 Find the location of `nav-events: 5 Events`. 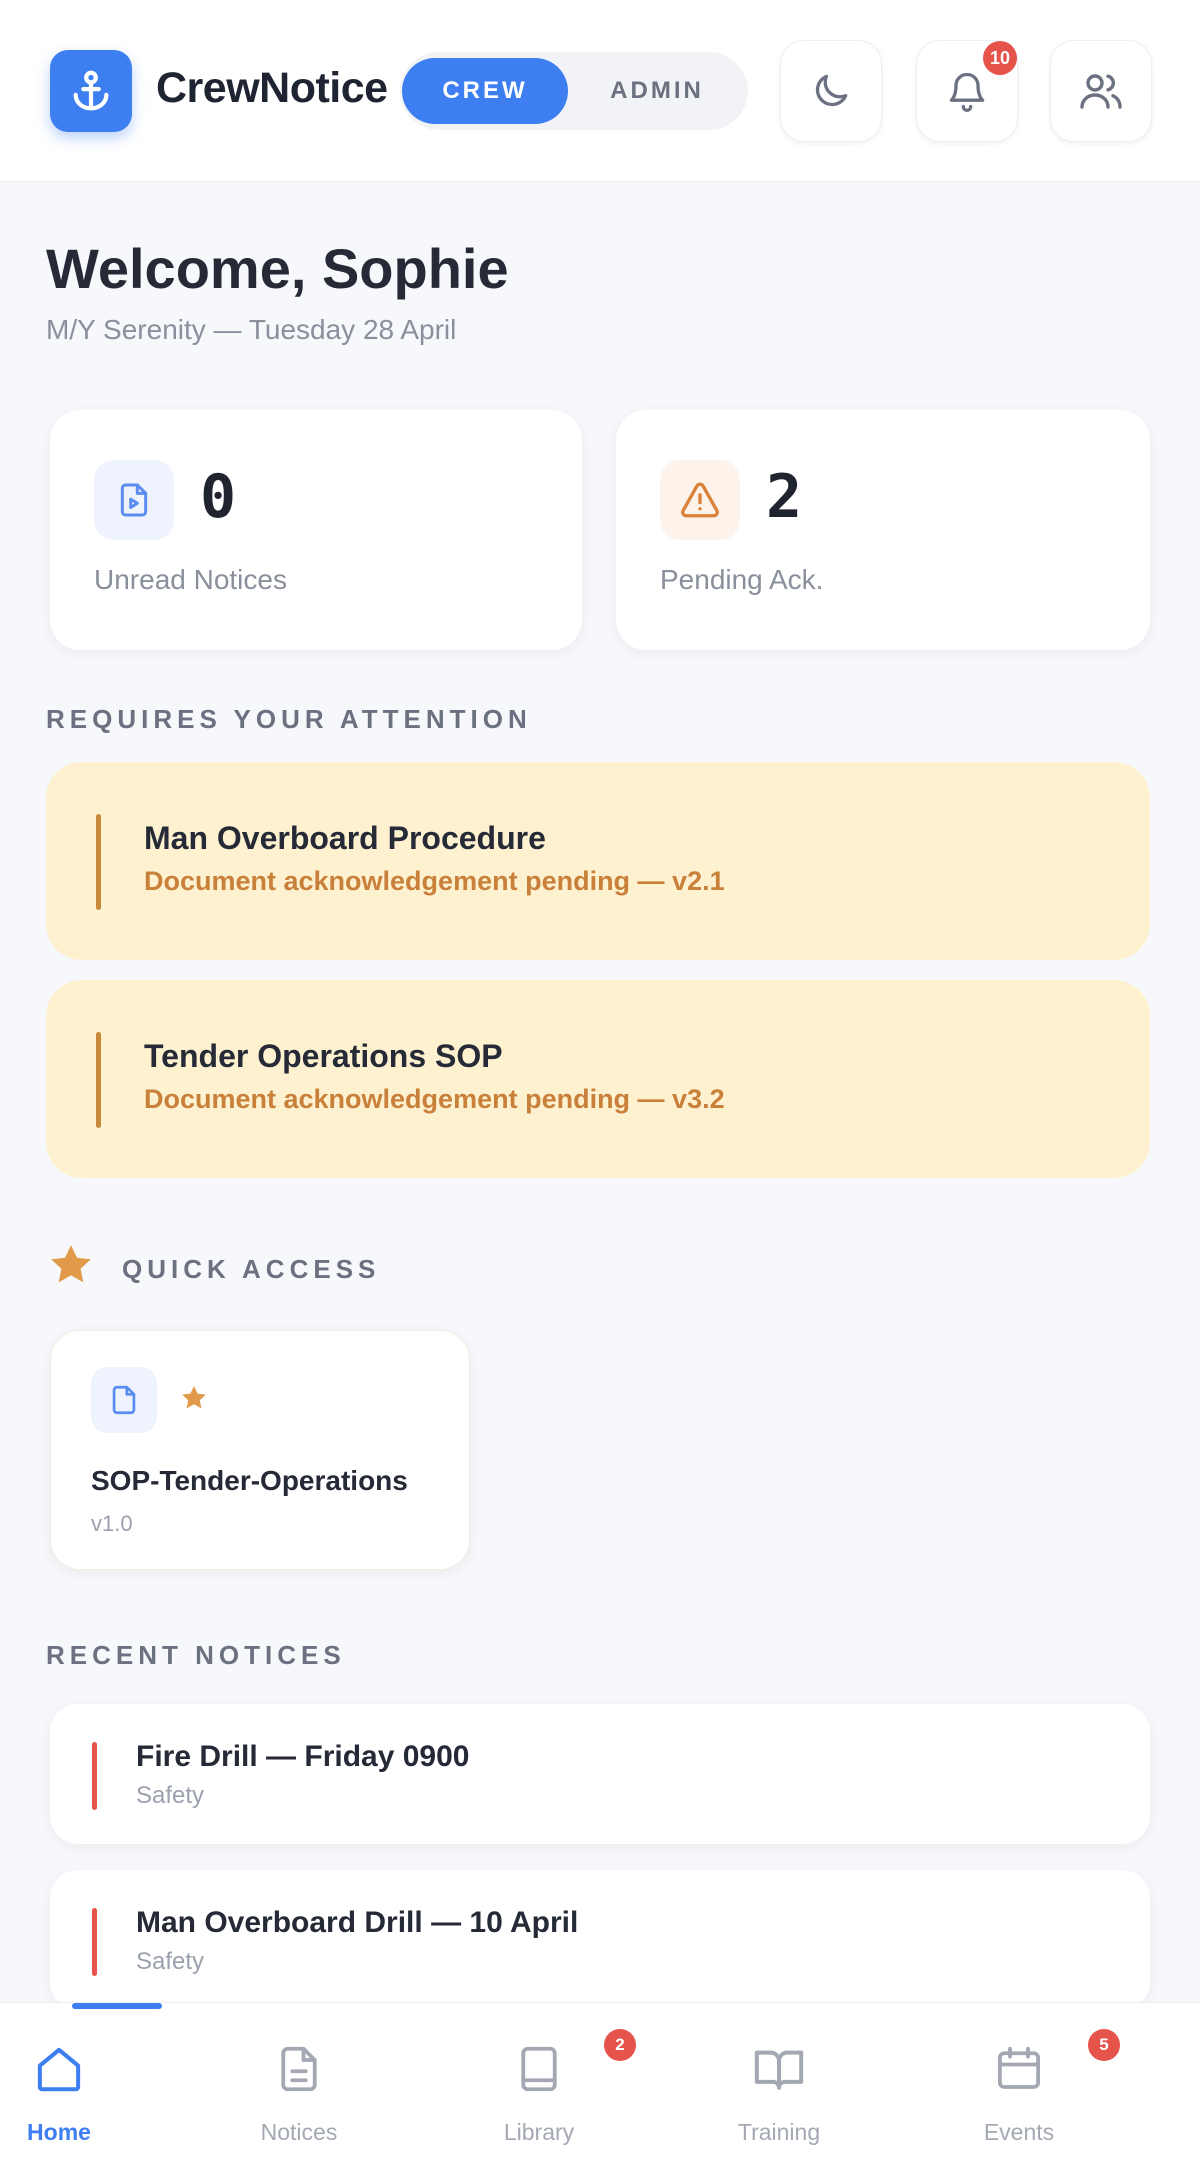

nav-events: 5 Events is located at coordinates (1080, 2086).